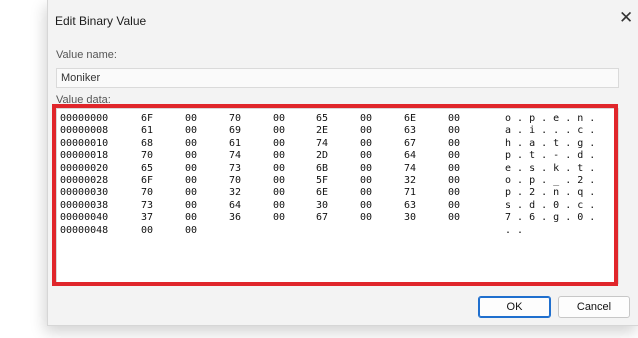  What do you see at coordinates (322, 168) in the screenshot?
I see `hex-byte: 6B` at bounding box center [322, 168].